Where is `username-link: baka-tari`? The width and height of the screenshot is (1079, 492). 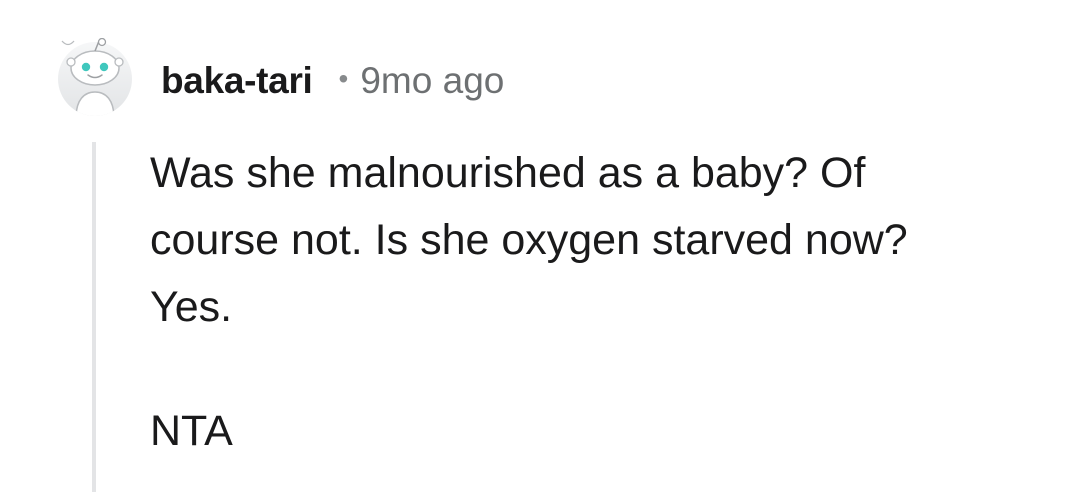 username-link: baka-tari is located at coordinates (237, 81).